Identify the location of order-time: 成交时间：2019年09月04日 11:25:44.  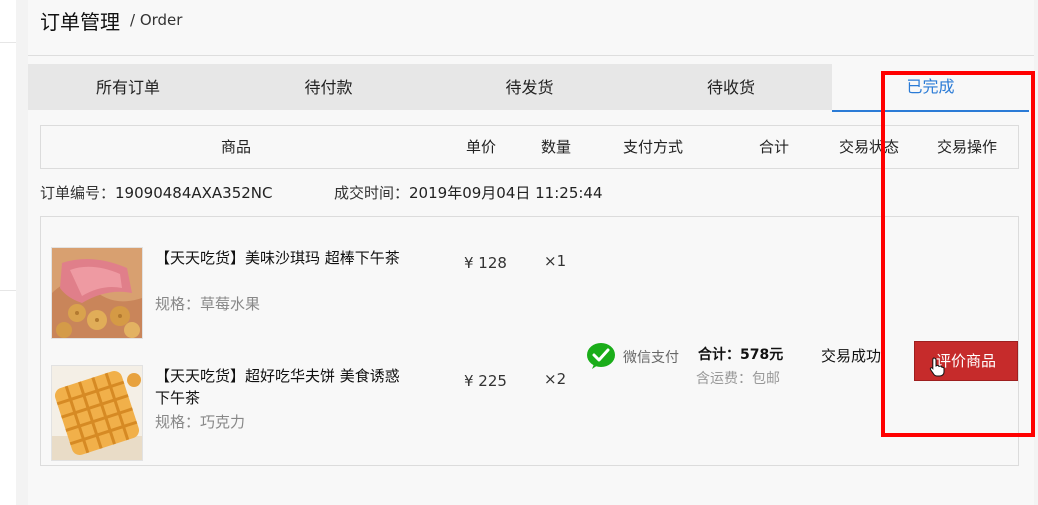
(468, 192).